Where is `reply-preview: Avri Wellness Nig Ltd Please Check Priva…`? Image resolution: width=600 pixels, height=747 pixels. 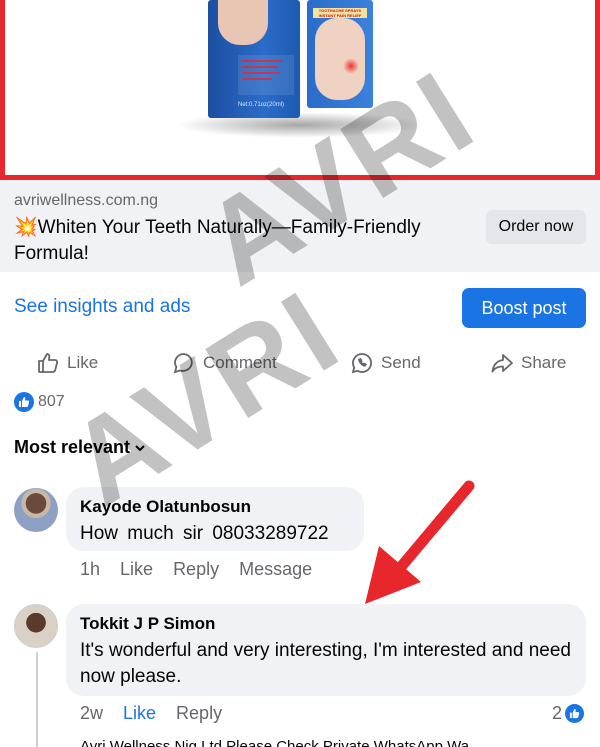 reply-preview: Avri Wellness Nig Ltd Please Check Priva… is located at coordinates (340, 742).